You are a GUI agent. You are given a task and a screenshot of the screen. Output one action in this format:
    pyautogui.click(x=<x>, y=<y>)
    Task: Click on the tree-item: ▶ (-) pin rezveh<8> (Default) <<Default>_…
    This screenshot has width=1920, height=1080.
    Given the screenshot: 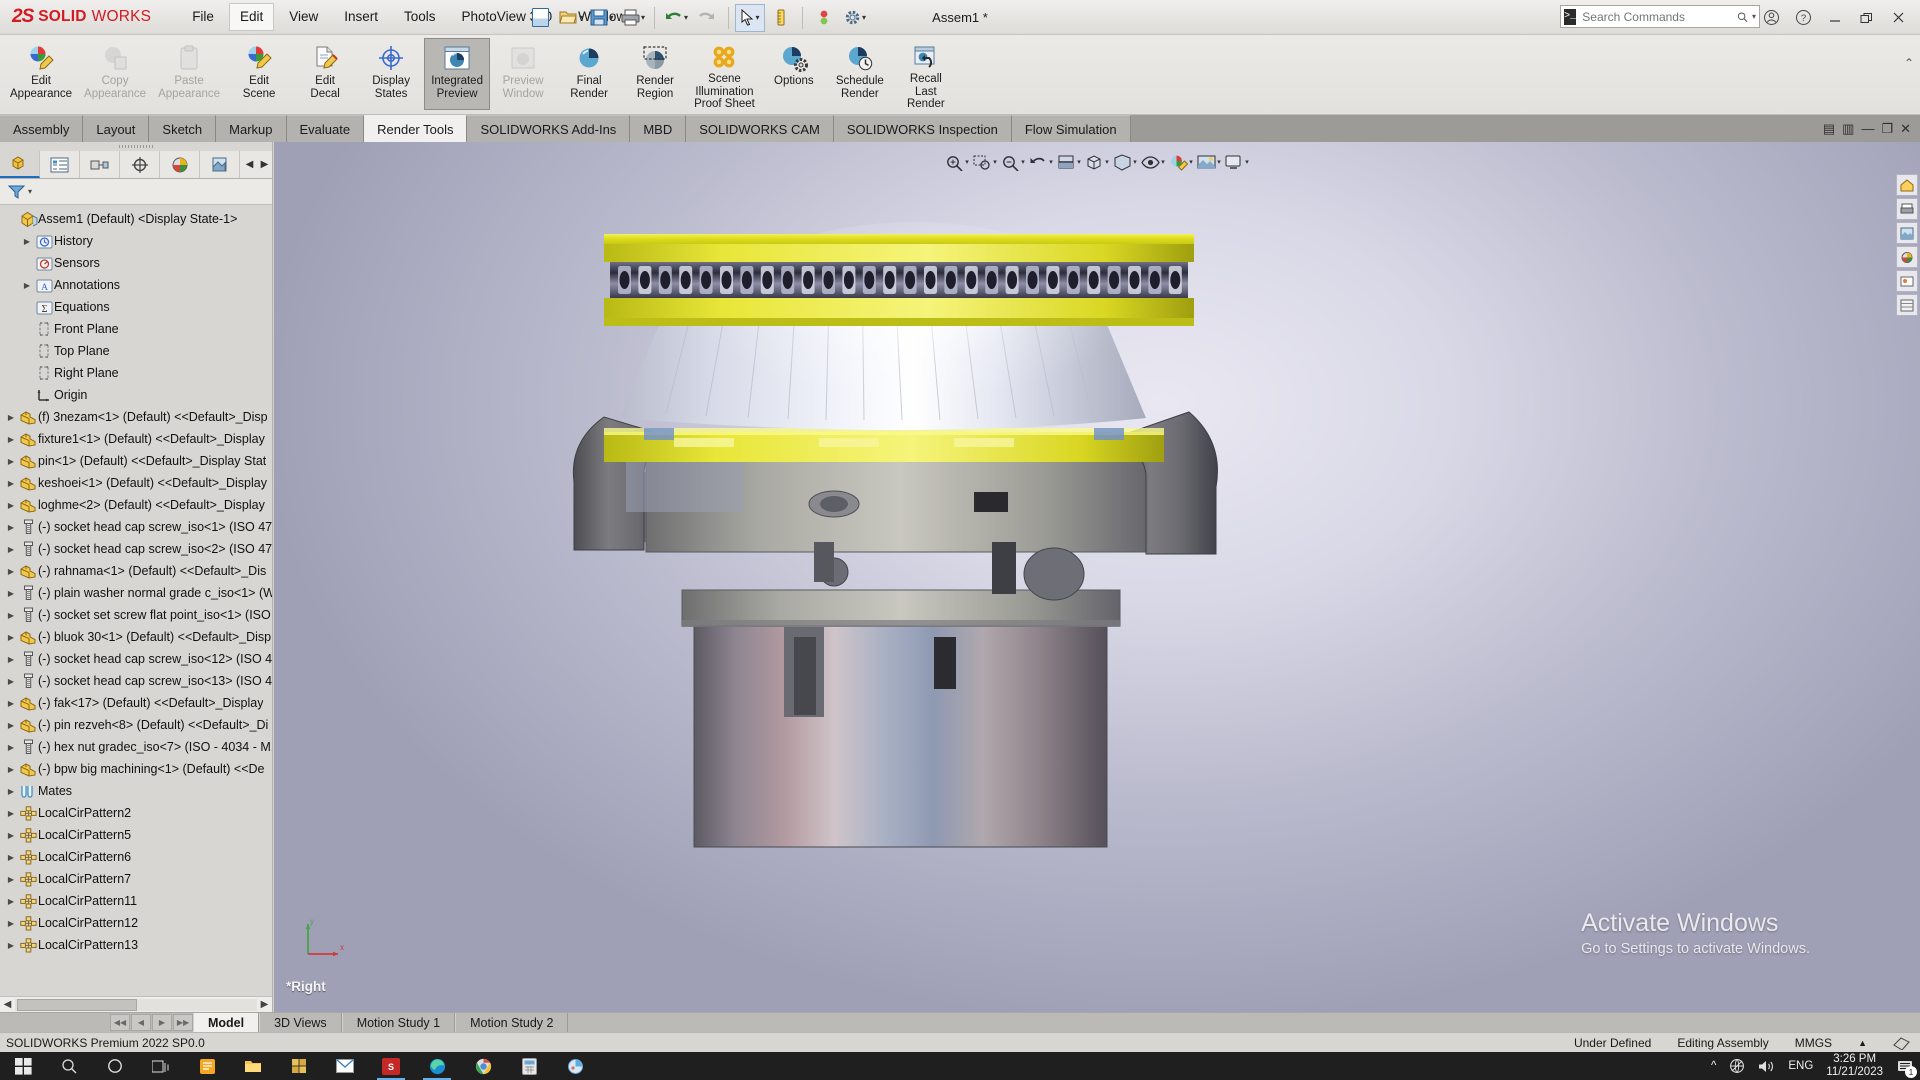 What is the action you would take?
    pyautogui.click(x=136, y=725)
    